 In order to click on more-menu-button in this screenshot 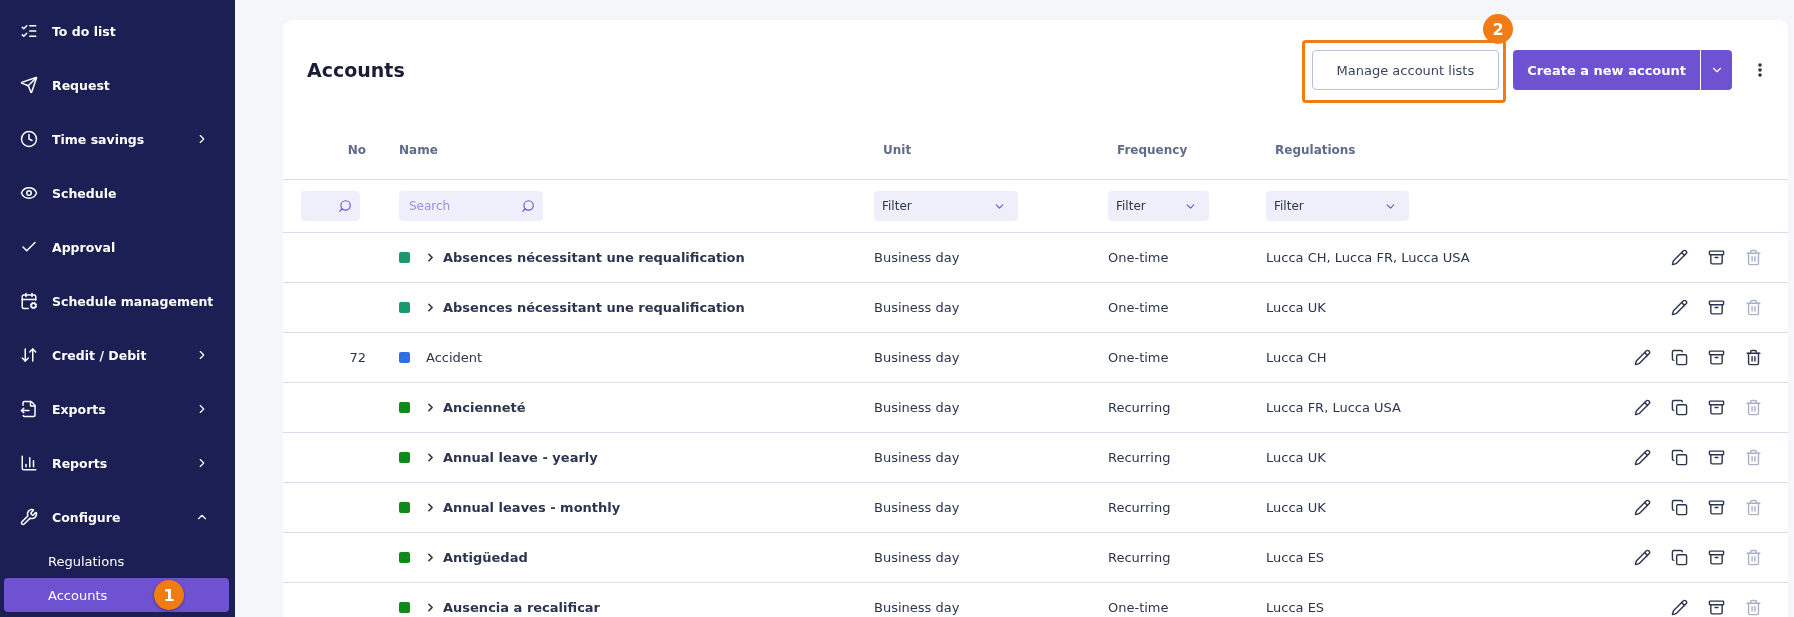, I will do `click(1760, 70)`.